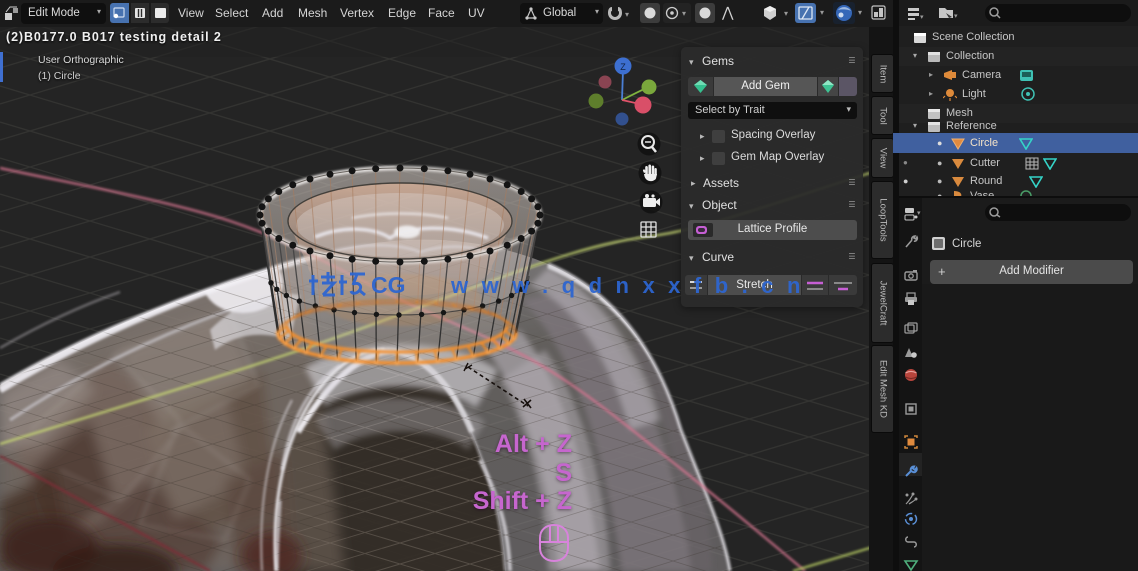 This screenshot has width=1138, height=571. I want to click on svg-text: Z, so click(623, 67).